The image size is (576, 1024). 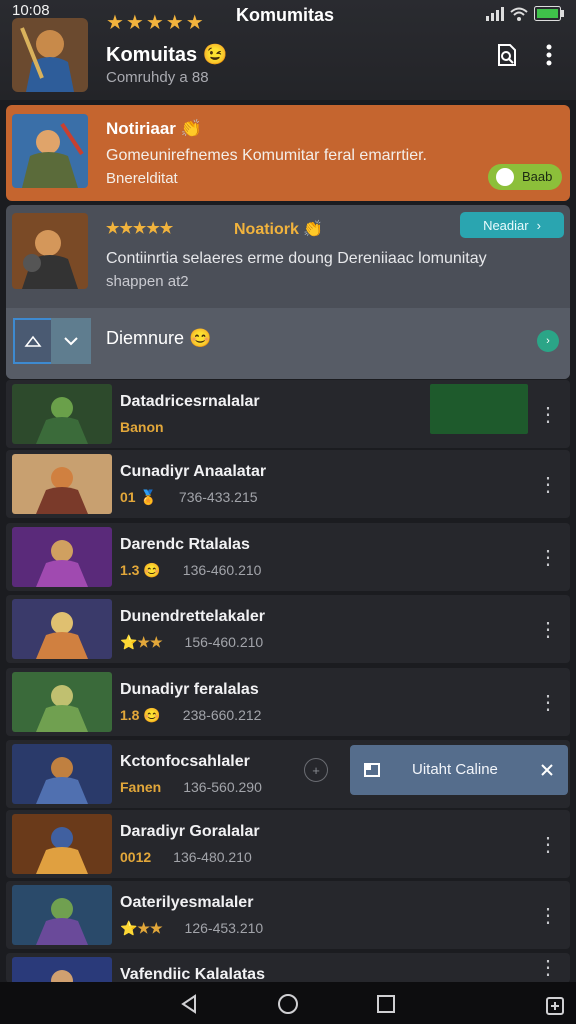 I want to click on signal-icon, so click(x=495, y=13).